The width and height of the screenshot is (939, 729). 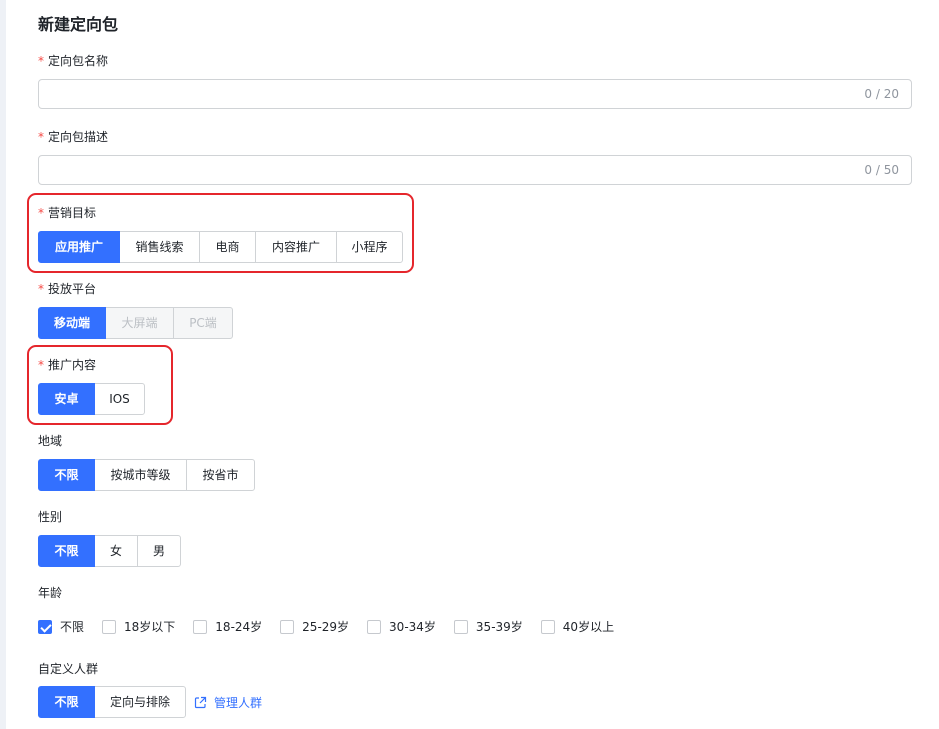 I want to click on goal-app-promotion: 应用推广, so click(x=79, y=247).